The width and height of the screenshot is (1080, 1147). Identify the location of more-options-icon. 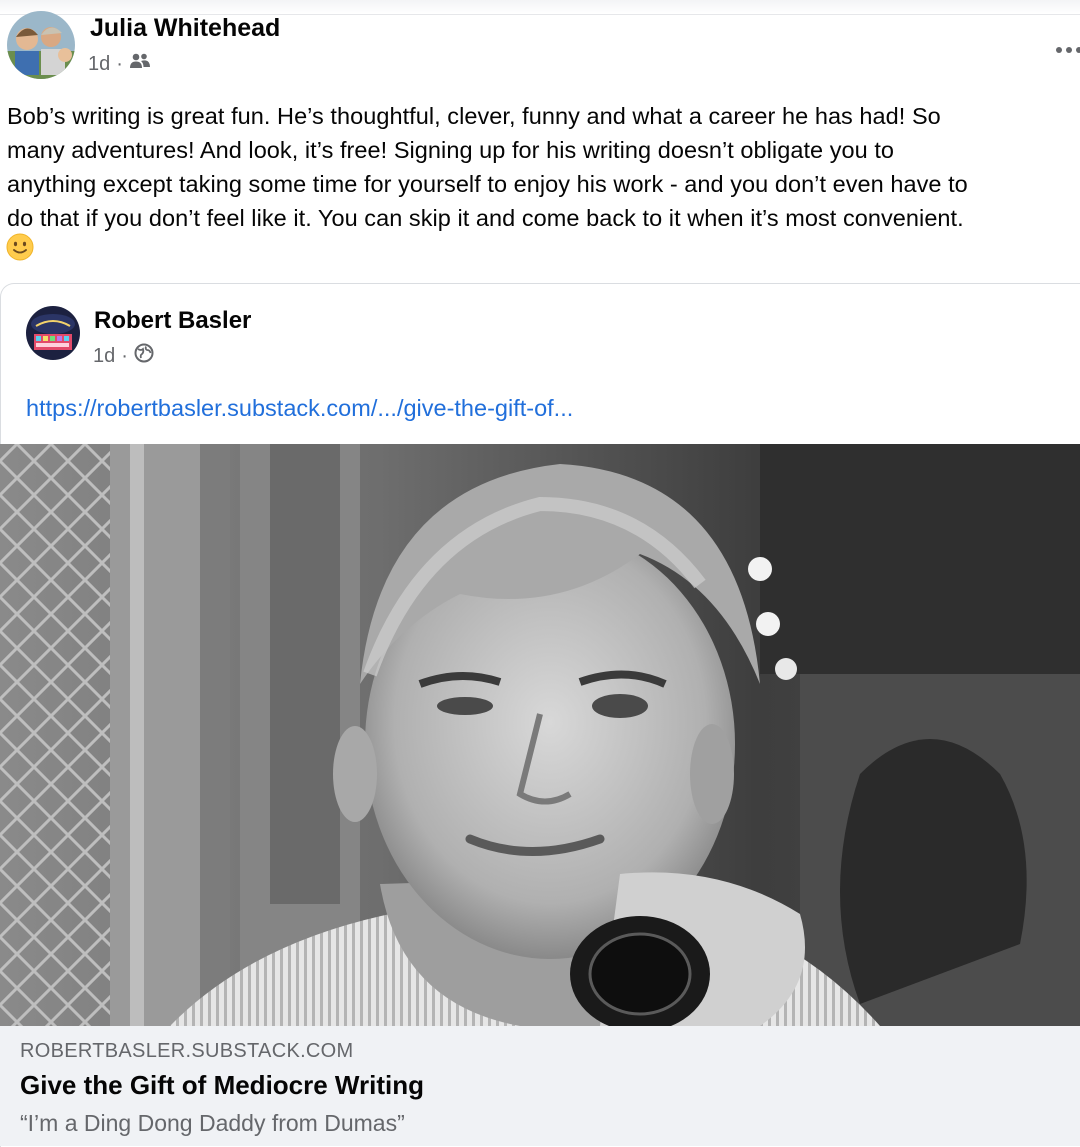
(1068, 50).